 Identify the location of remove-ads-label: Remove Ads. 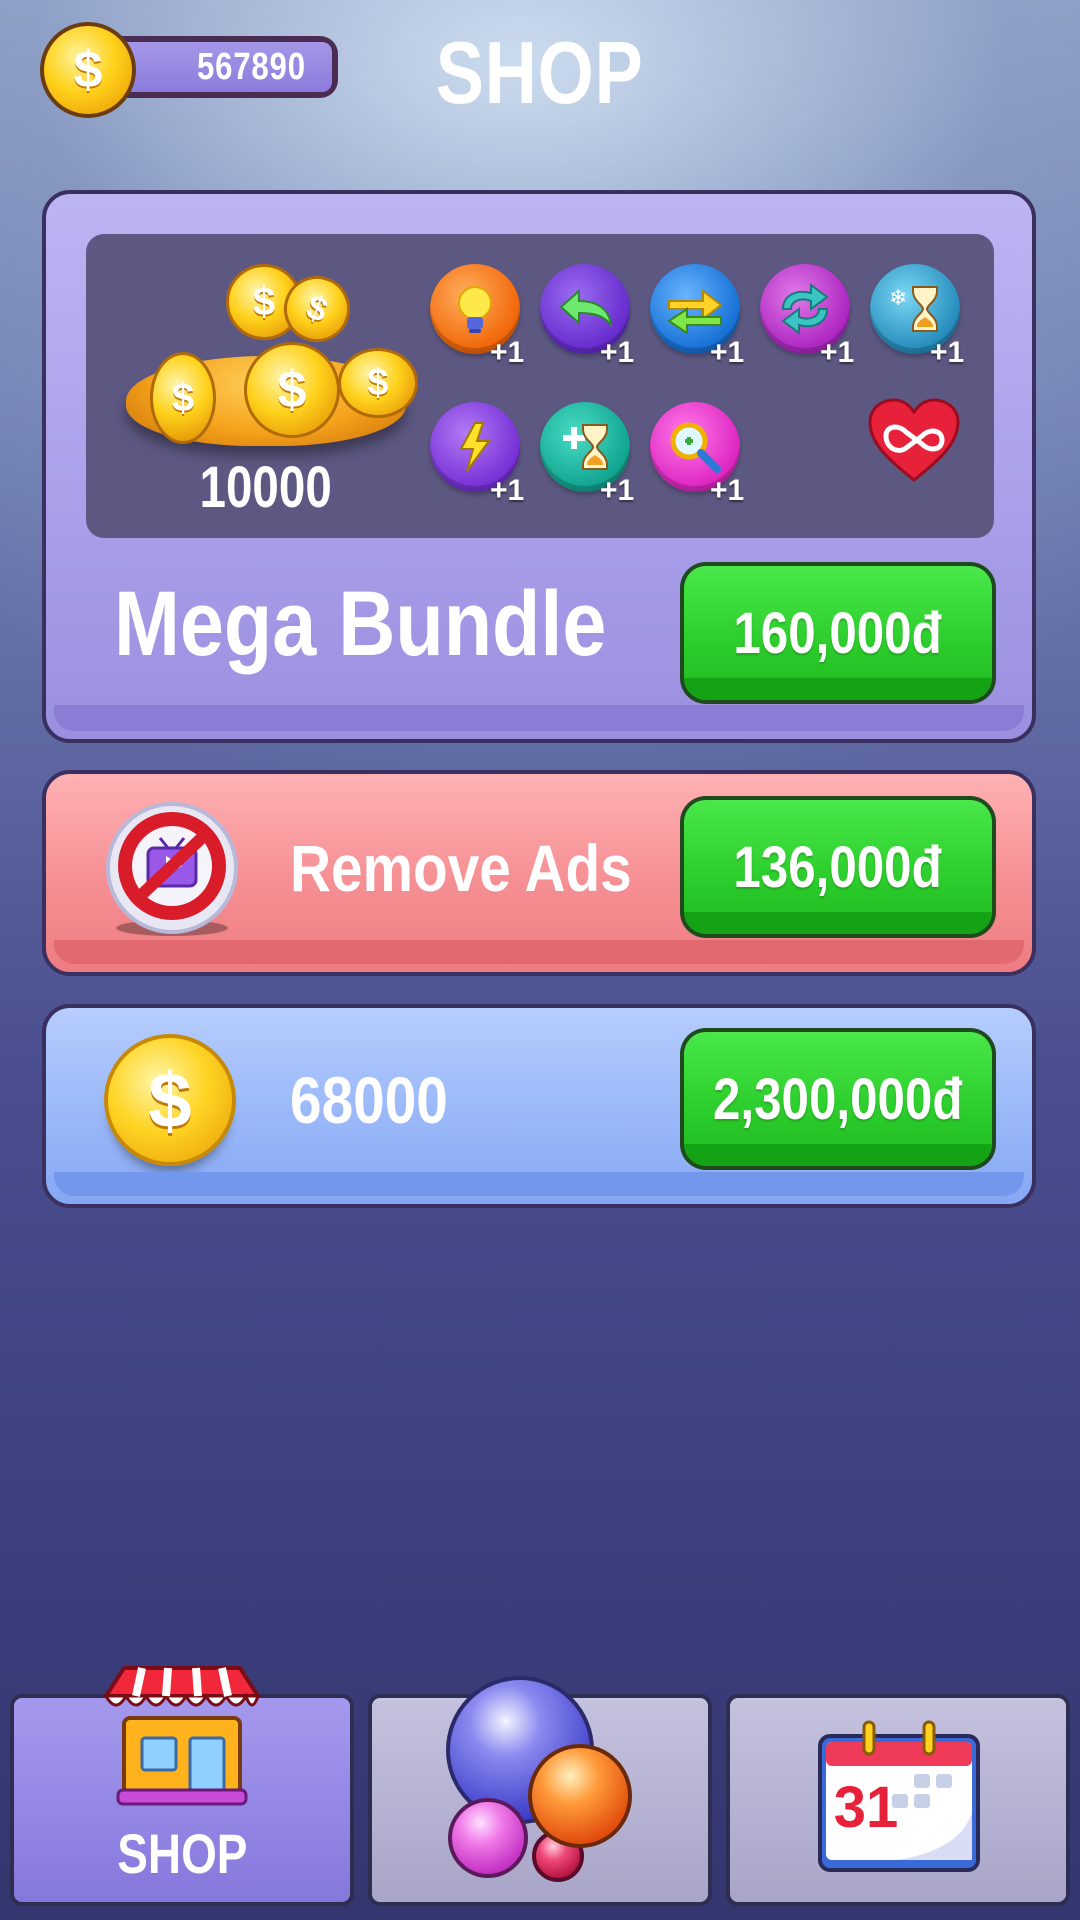
(461, 868).